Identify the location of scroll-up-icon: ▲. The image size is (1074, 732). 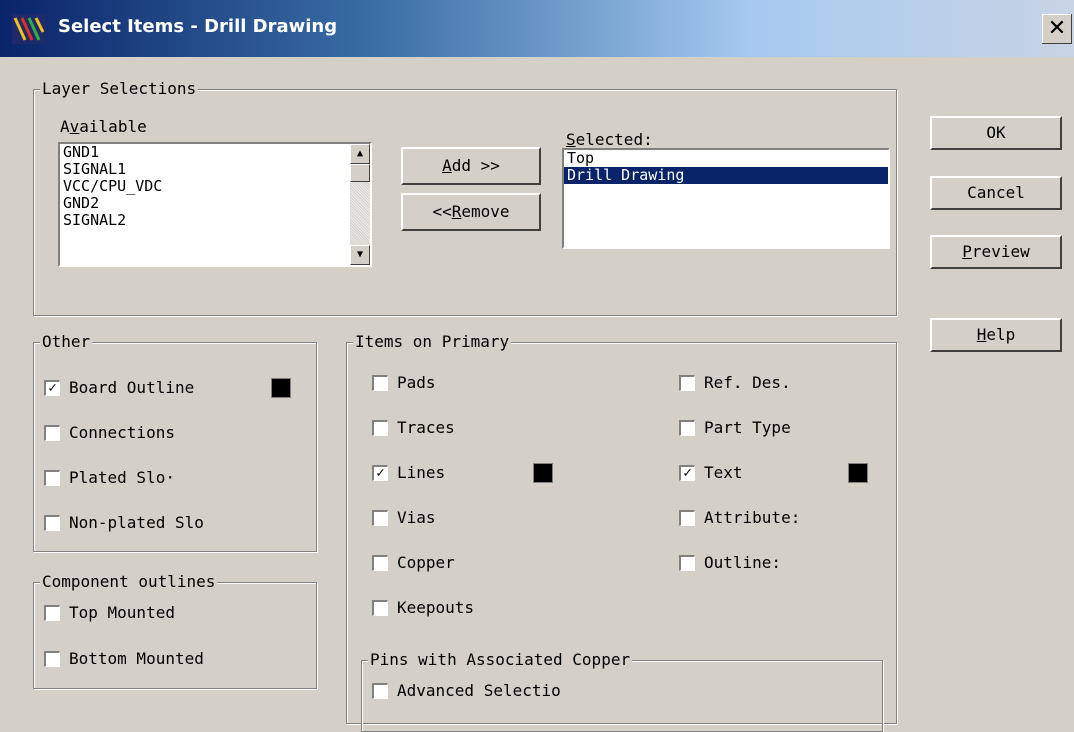
(360, 154).